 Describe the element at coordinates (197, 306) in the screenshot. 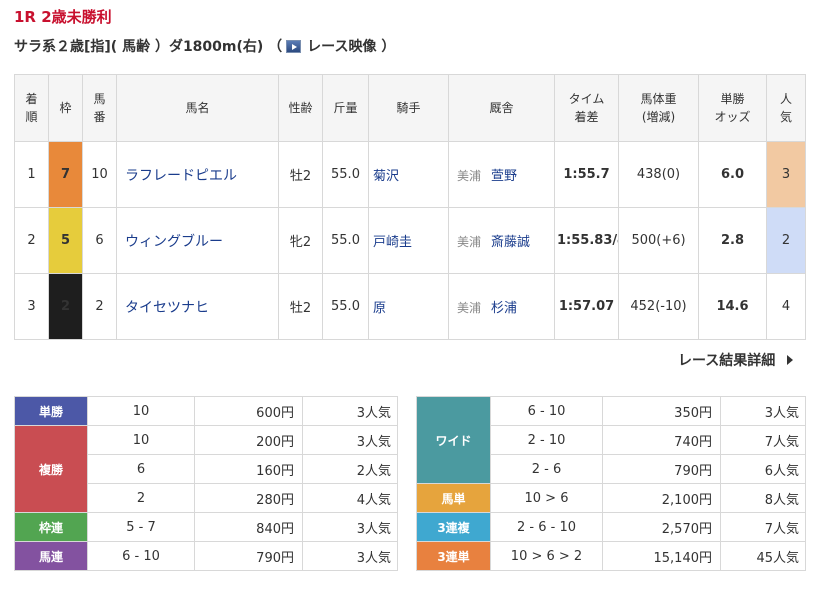

I see `horse-name-link: タイセツナヒ` at that location.